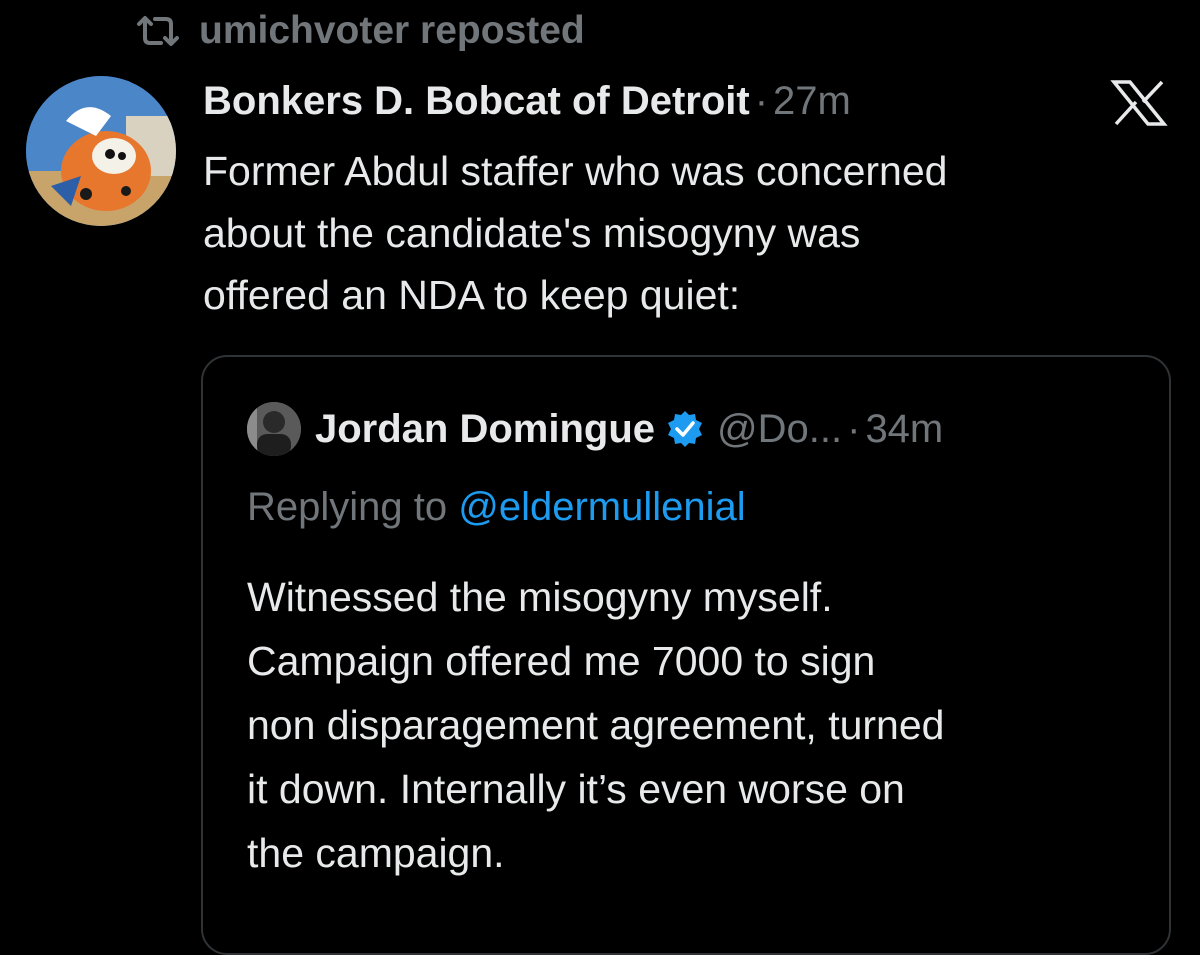 This screenshot has height=955, width=1200. Describe the element at coordinates (392, 31) in the screenshot. I see `repost-label: umichvoter reposted` at that location.